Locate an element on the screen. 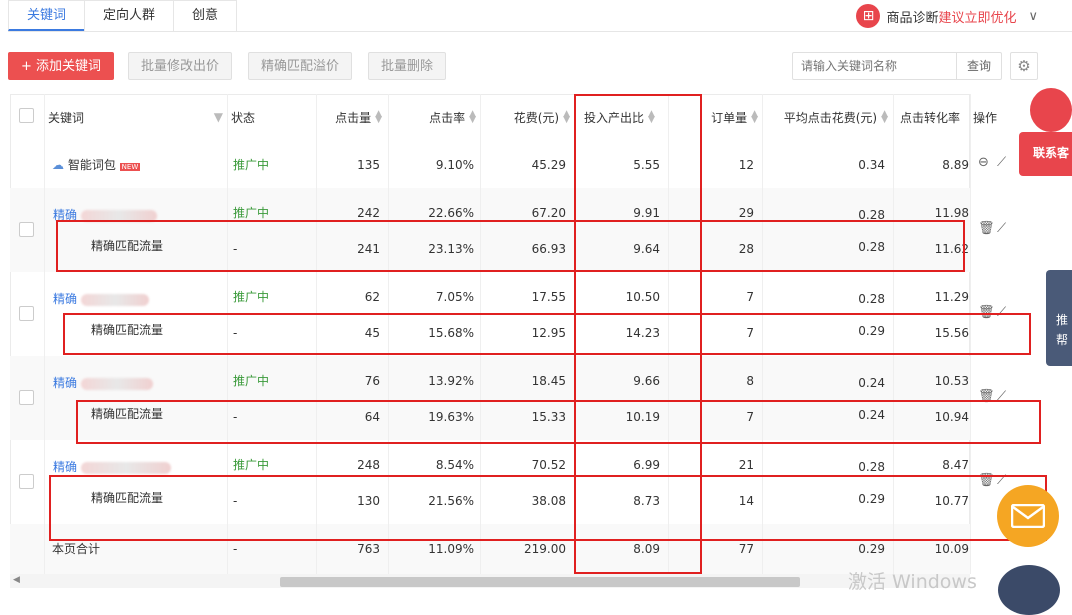 Image resolution: width=1072 pixels, height=615 pixels. blurred-keyword is located at coordinates (118, 215).